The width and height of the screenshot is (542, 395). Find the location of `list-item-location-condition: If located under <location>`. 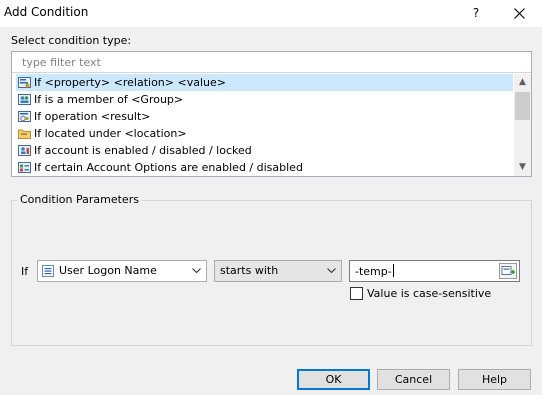

list-item-location-condition: If located under <location> is located at coordinates (264, 133).